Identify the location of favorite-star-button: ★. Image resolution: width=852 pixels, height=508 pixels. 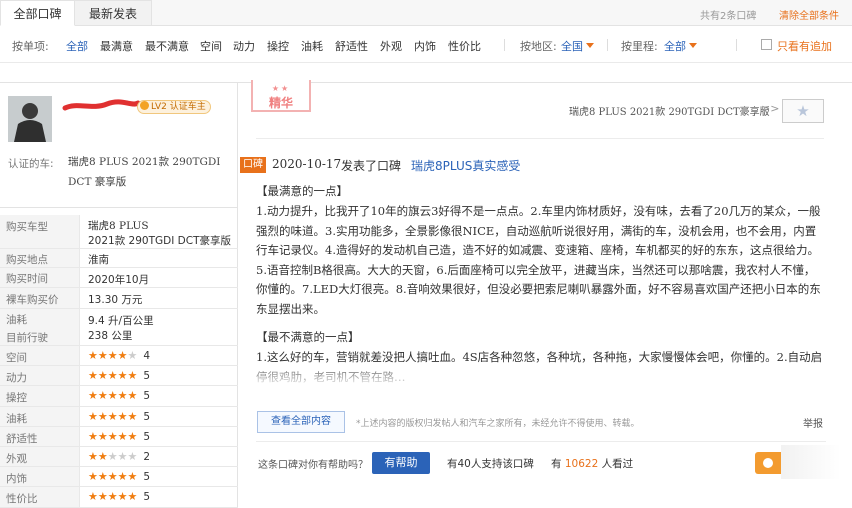
(803, 111).